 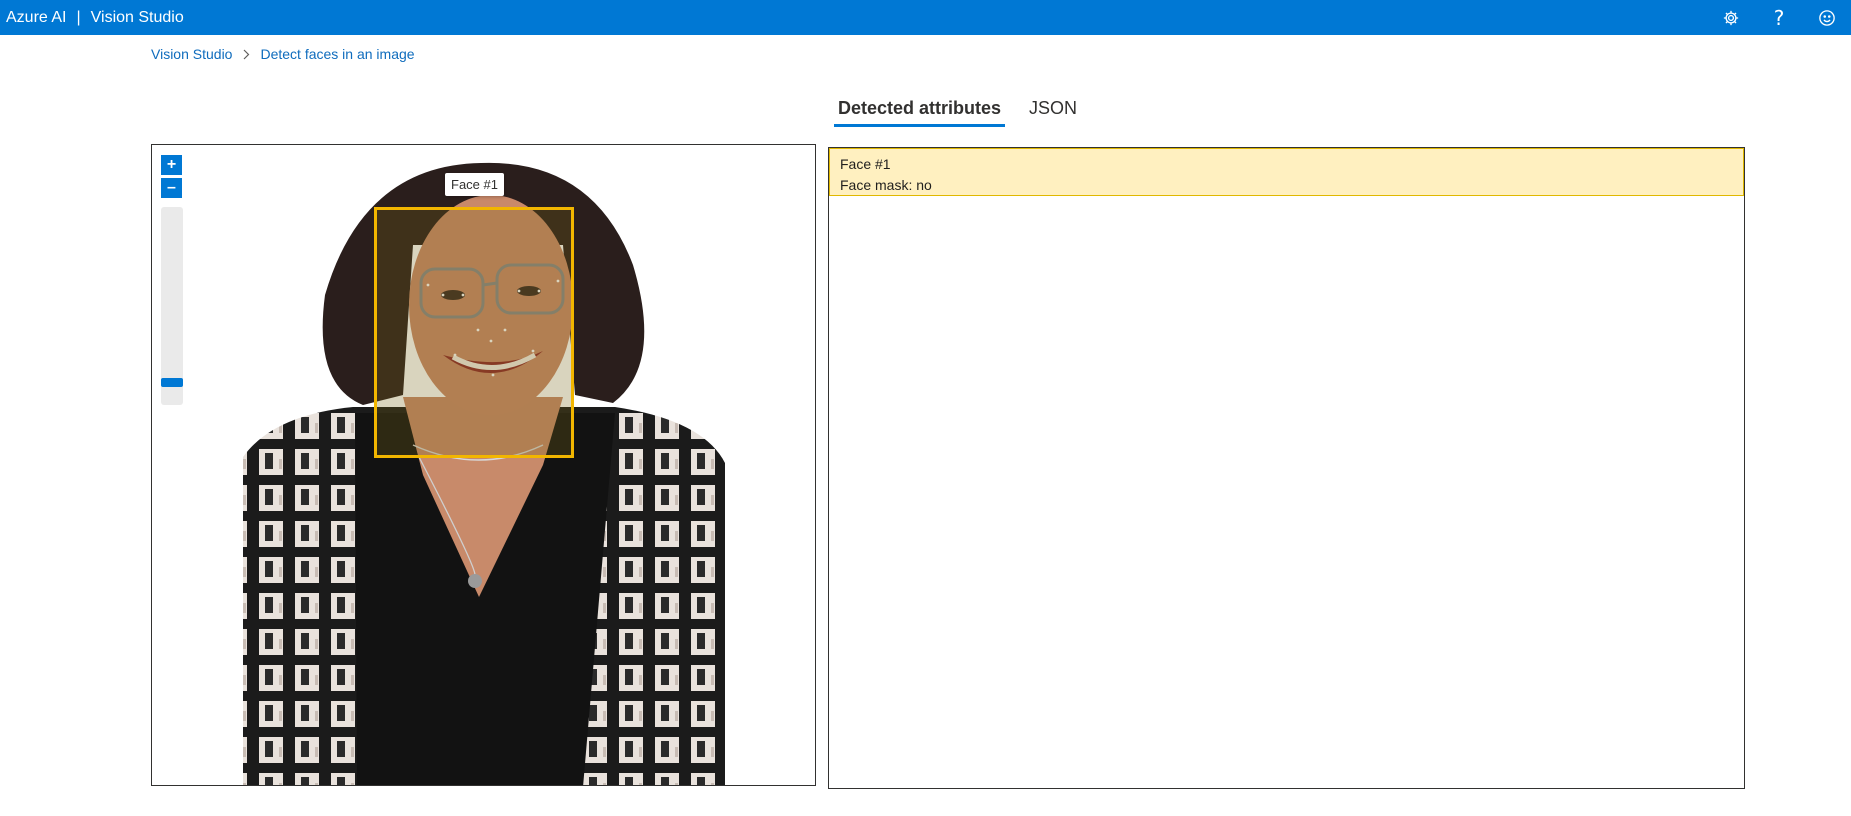 I want to click on face-box-label: Face #1, so click(x=474, y=184).